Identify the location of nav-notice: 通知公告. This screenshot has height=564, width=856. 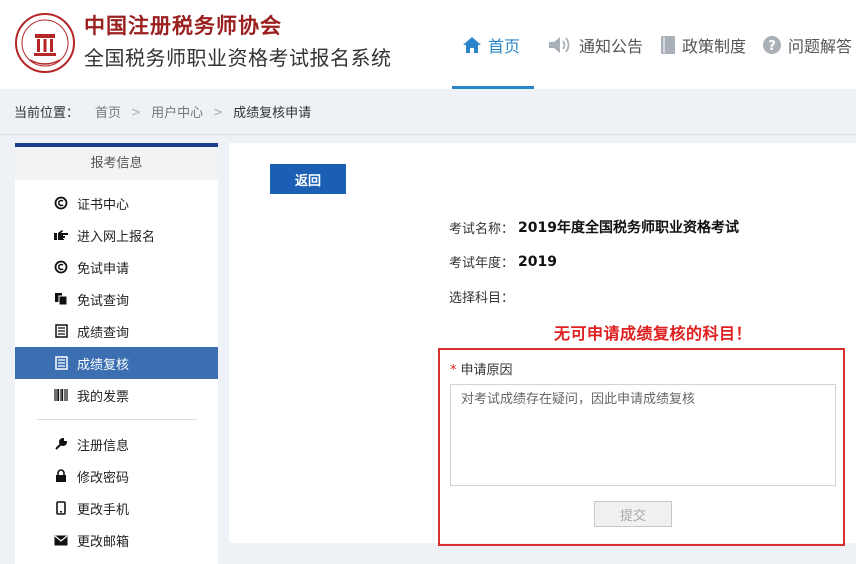
(595, 44).